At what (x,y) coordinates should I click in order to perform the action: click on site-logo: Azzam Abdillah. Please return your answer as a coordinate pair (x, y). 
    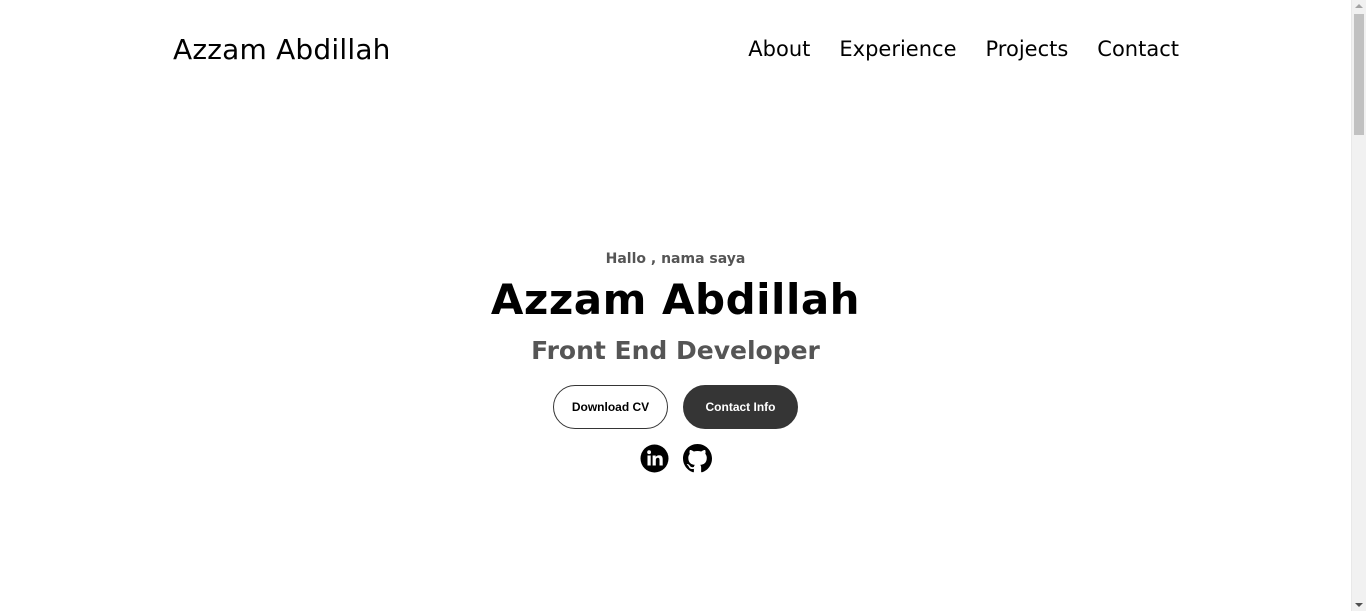
    Looking at the image, I should click on (282, 49).